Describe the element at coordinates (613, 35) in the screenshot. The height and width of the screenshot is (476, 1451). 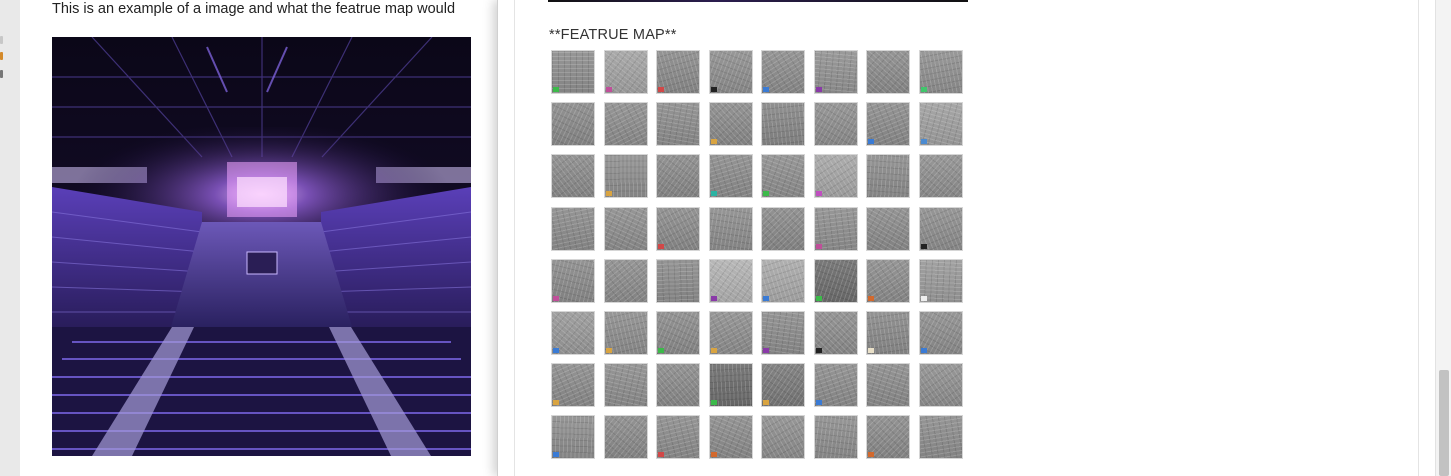
I see `feature-map-title: **FEATRUE MAP**` at that location.